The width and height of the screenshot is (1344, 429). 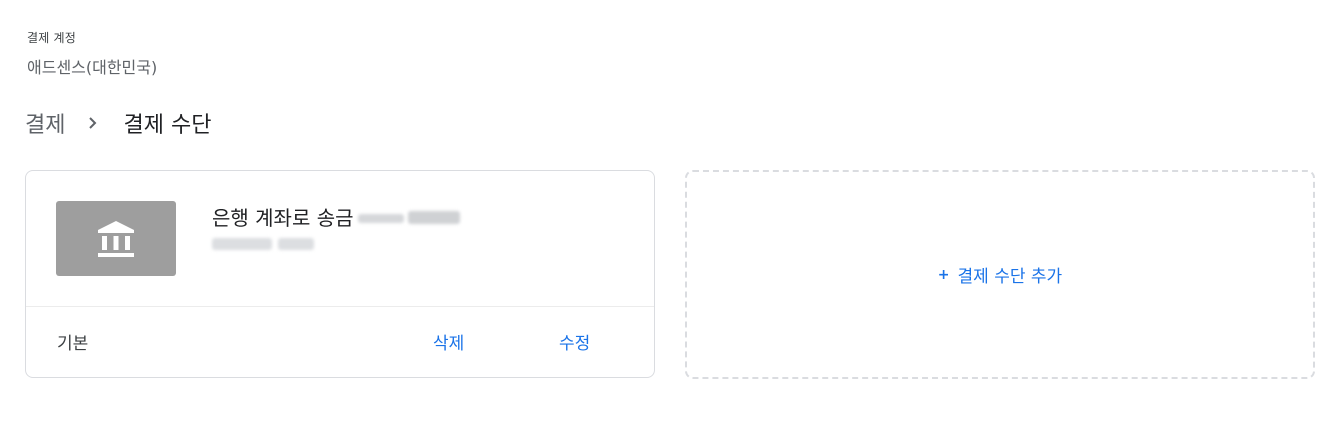 I want to click on delete-button: 삭제, so click(x=448, y=341).